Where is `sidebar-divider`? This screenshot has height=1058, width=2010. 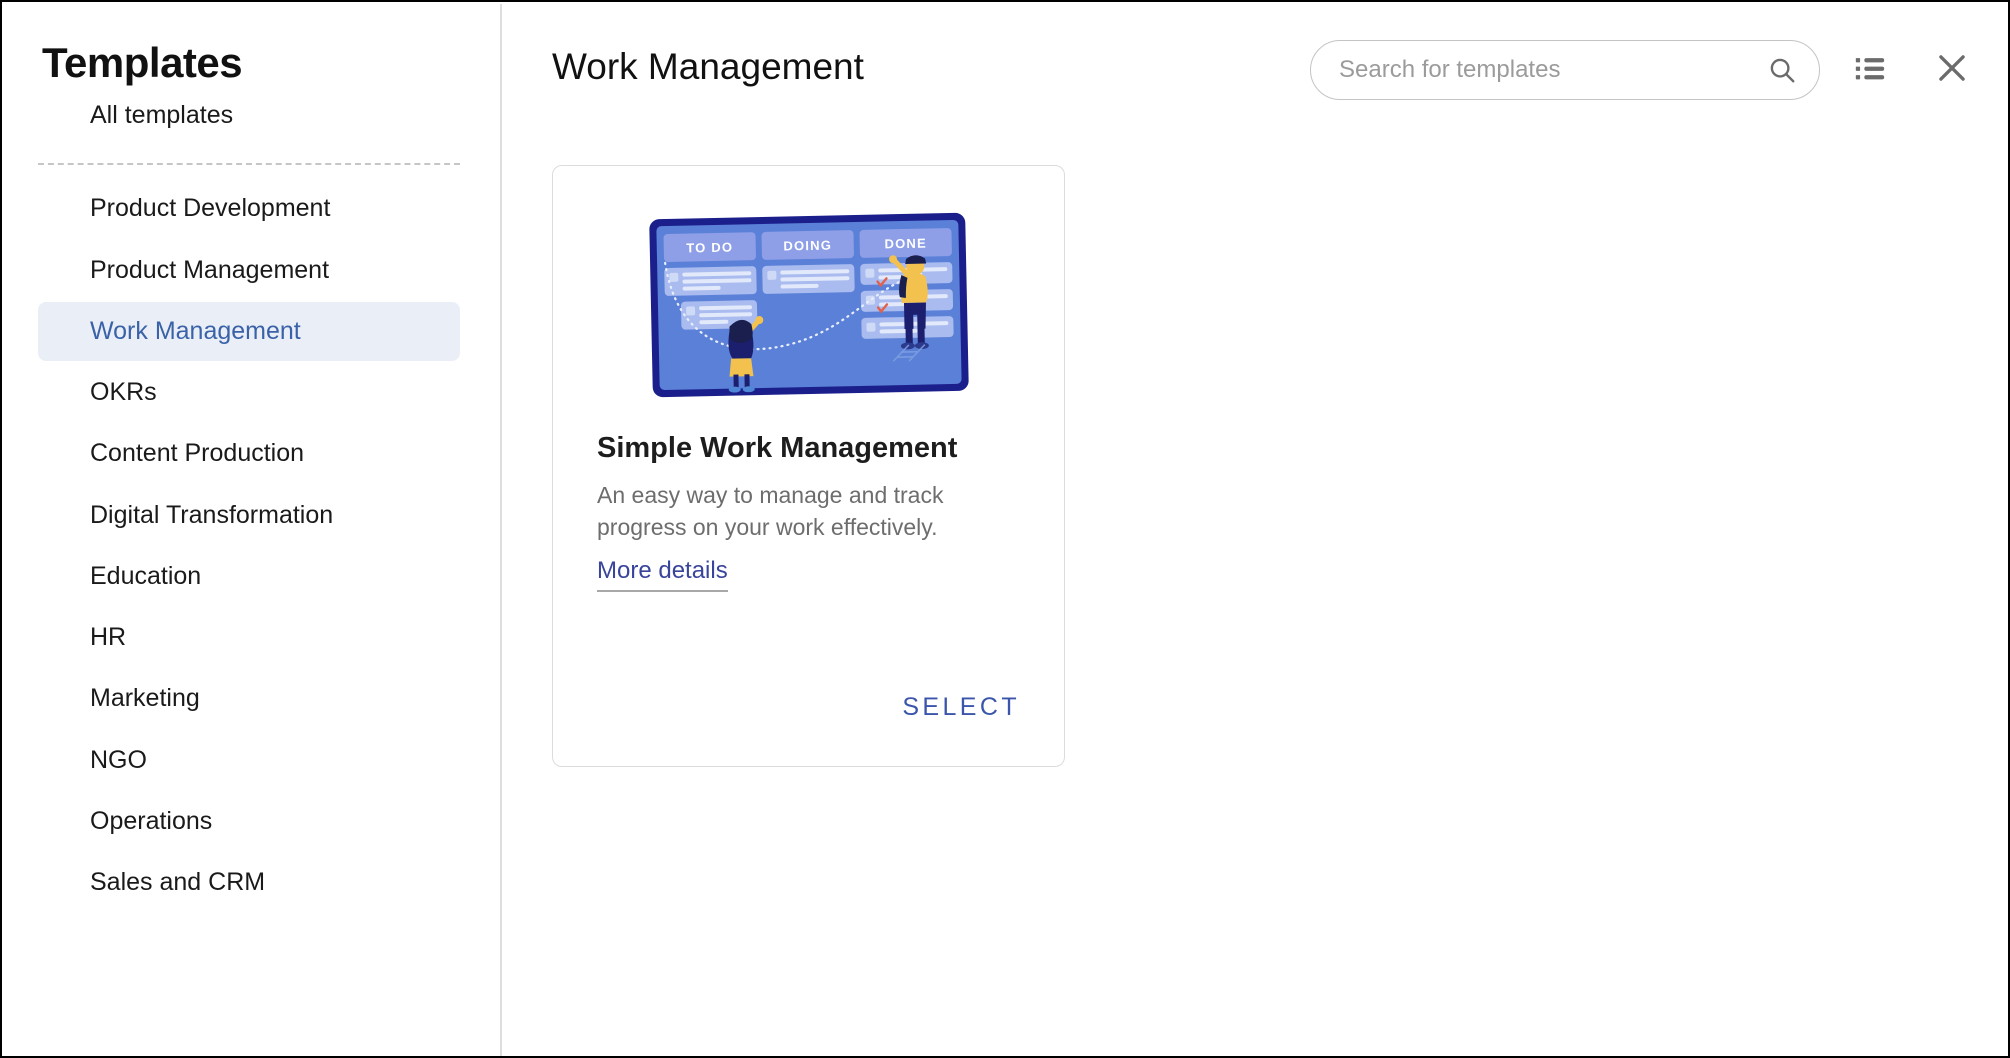
sidebar-divider is located at coordinates (249, 164).